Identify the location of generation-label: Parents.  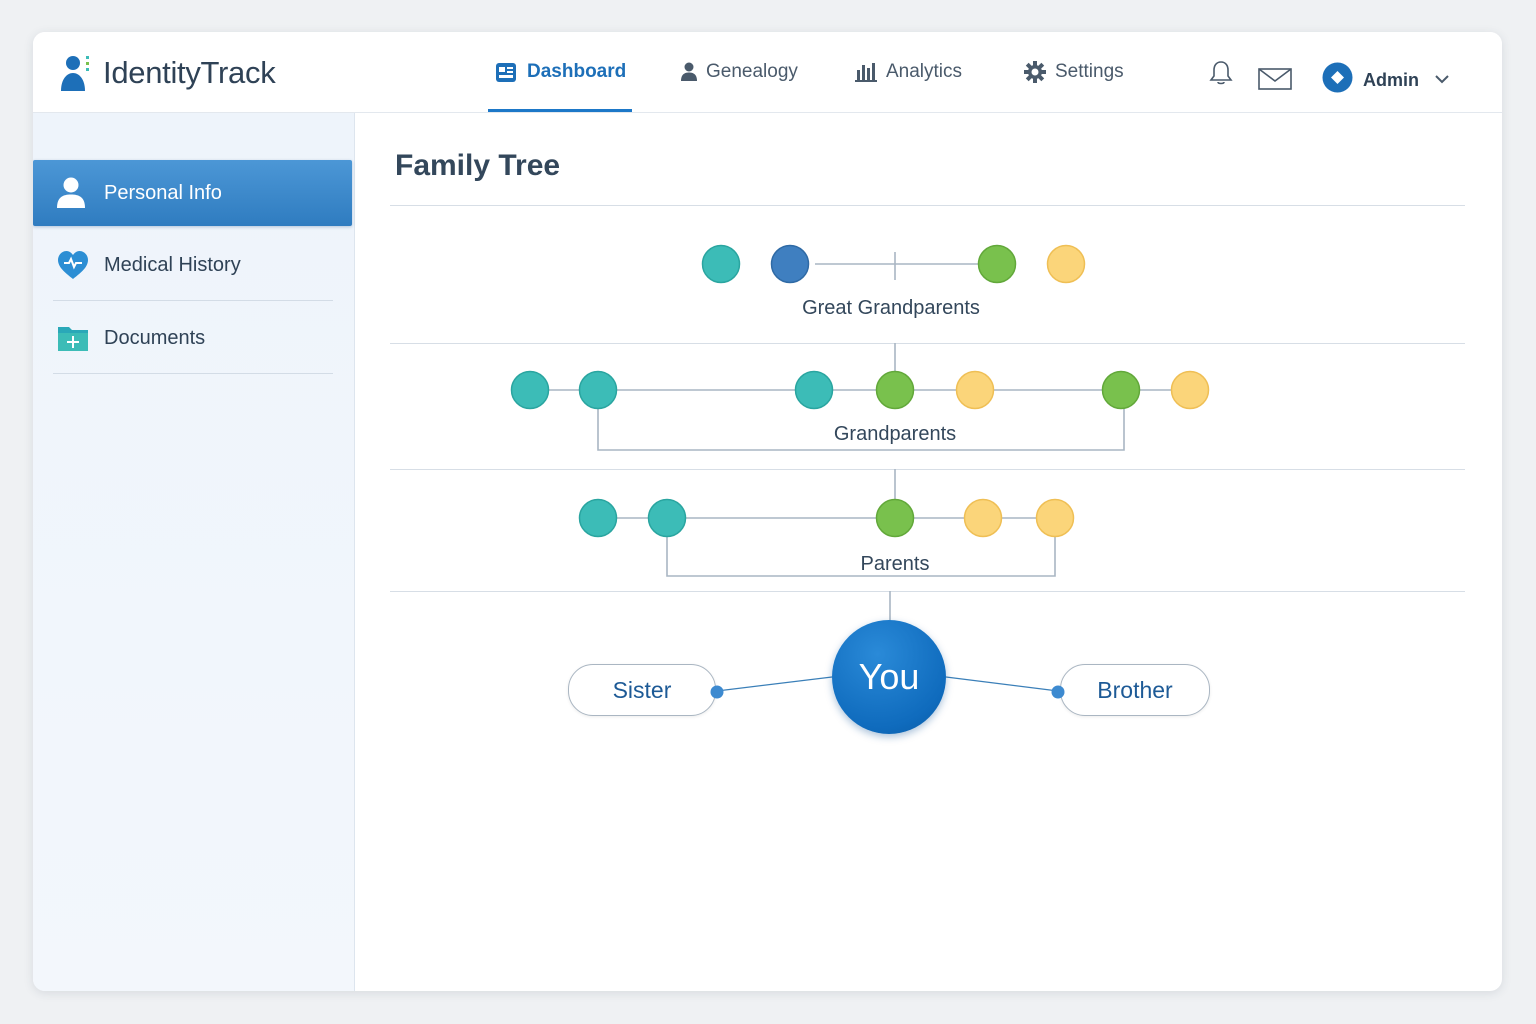
(895, 564).